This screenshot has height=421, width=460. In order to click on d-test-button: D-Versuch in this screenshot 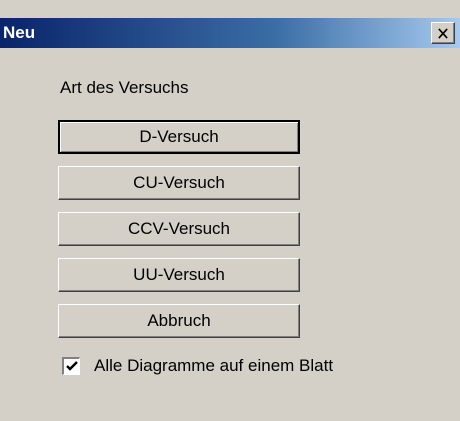, I will do `click(179, 137)`.